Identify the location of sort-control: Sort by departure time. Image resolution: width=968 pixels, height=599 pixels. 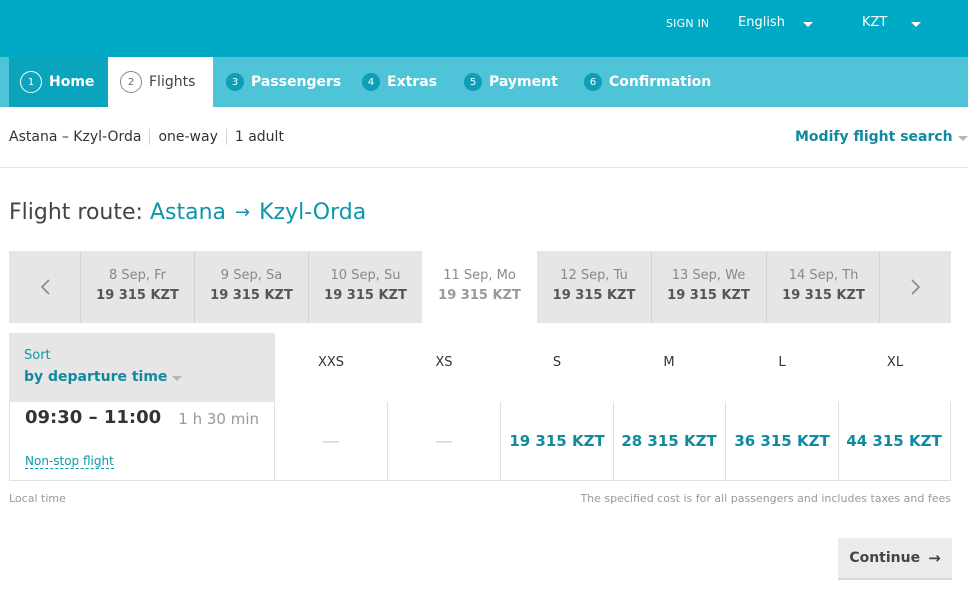
(142, 367).